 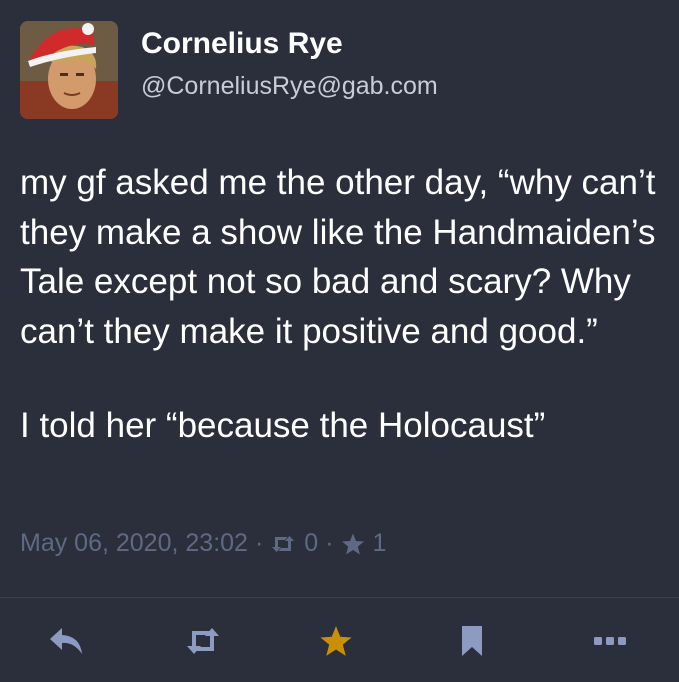 I want to click on timestamp-link: May 06, 2020, 23:02, so click(x=134, y=543).